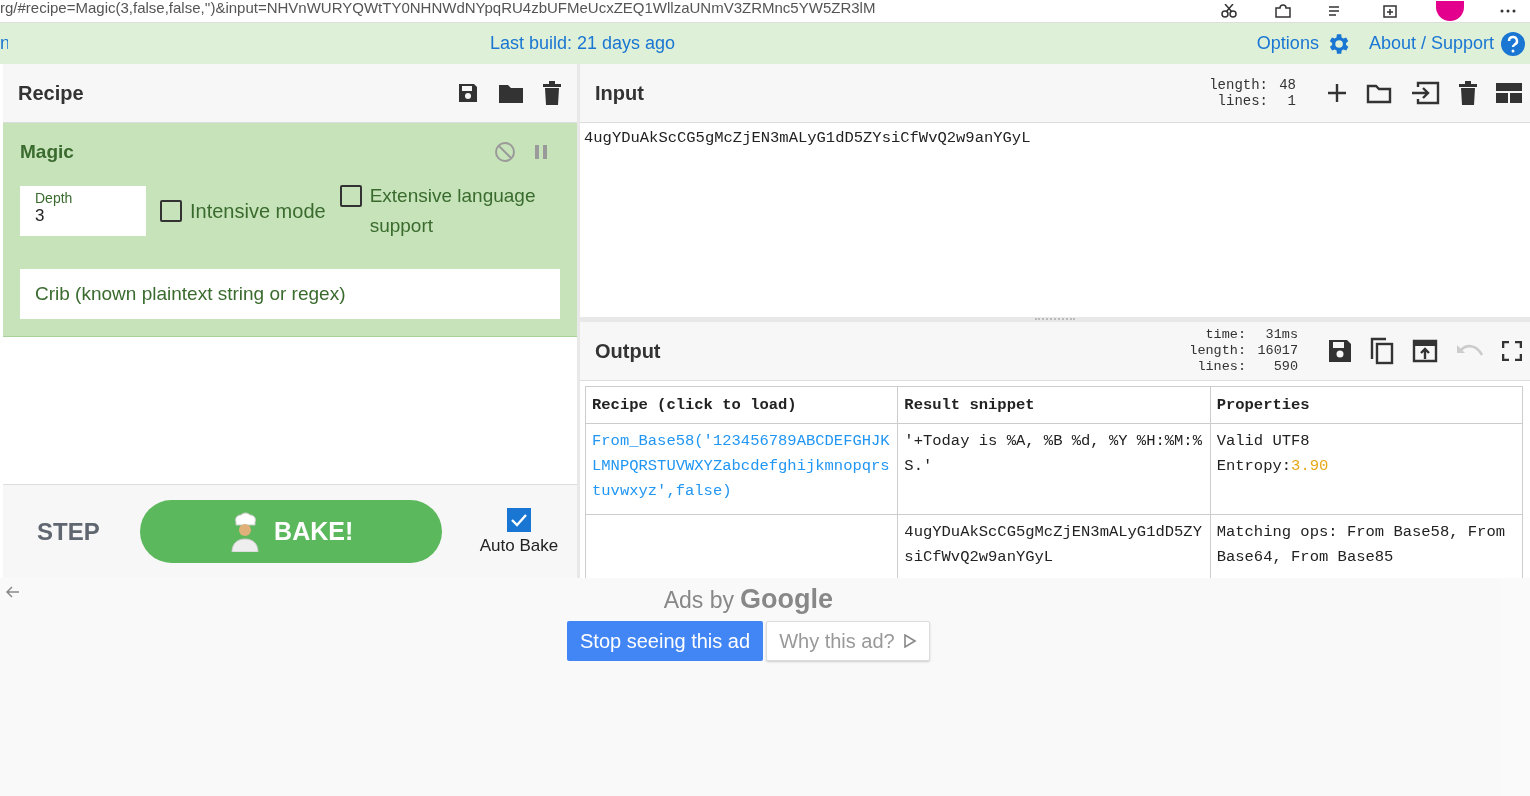  I want to click on stat-value: 1, so click(1291, 101).